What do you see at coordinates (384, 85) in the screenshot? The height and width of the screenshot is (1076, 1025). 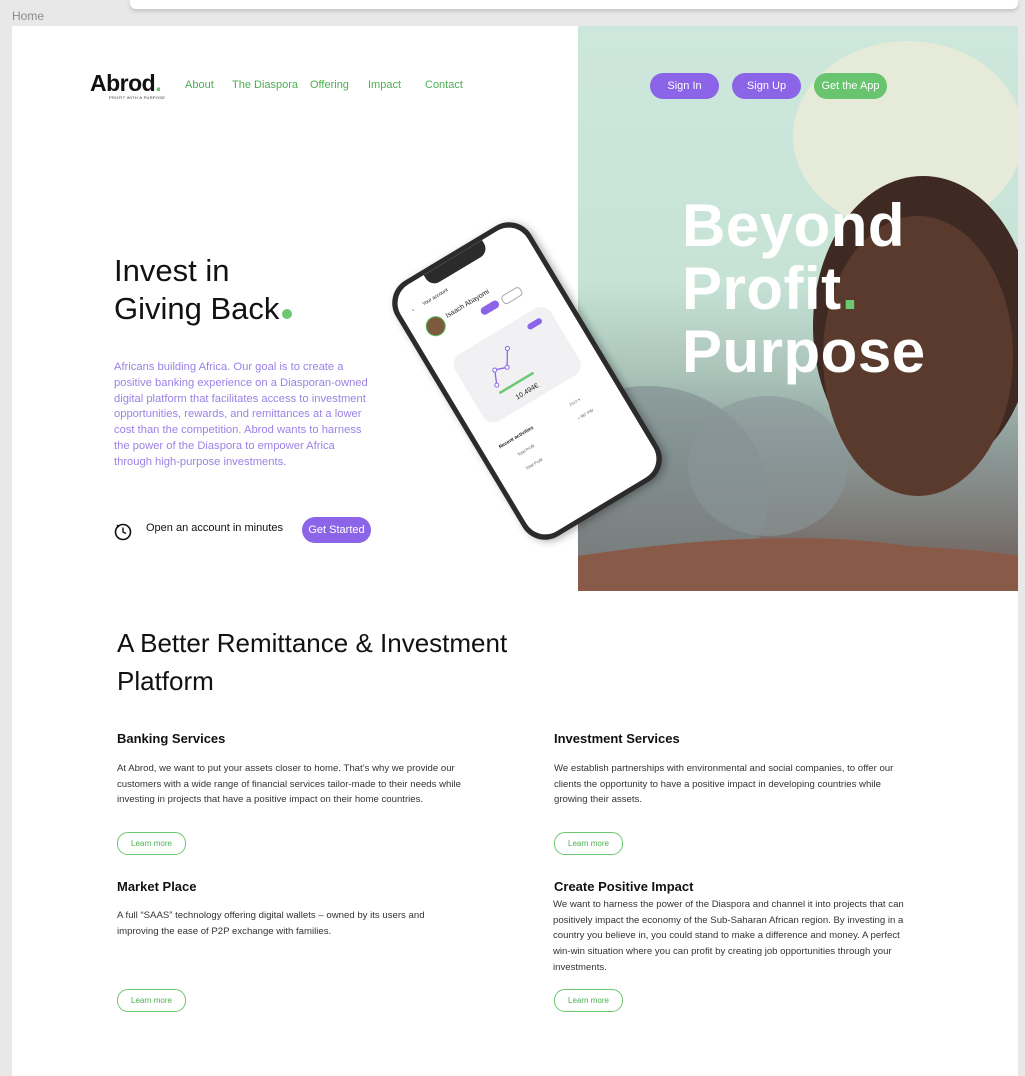 I see `nav-impact: Impact` at bounding box center [384, 85].